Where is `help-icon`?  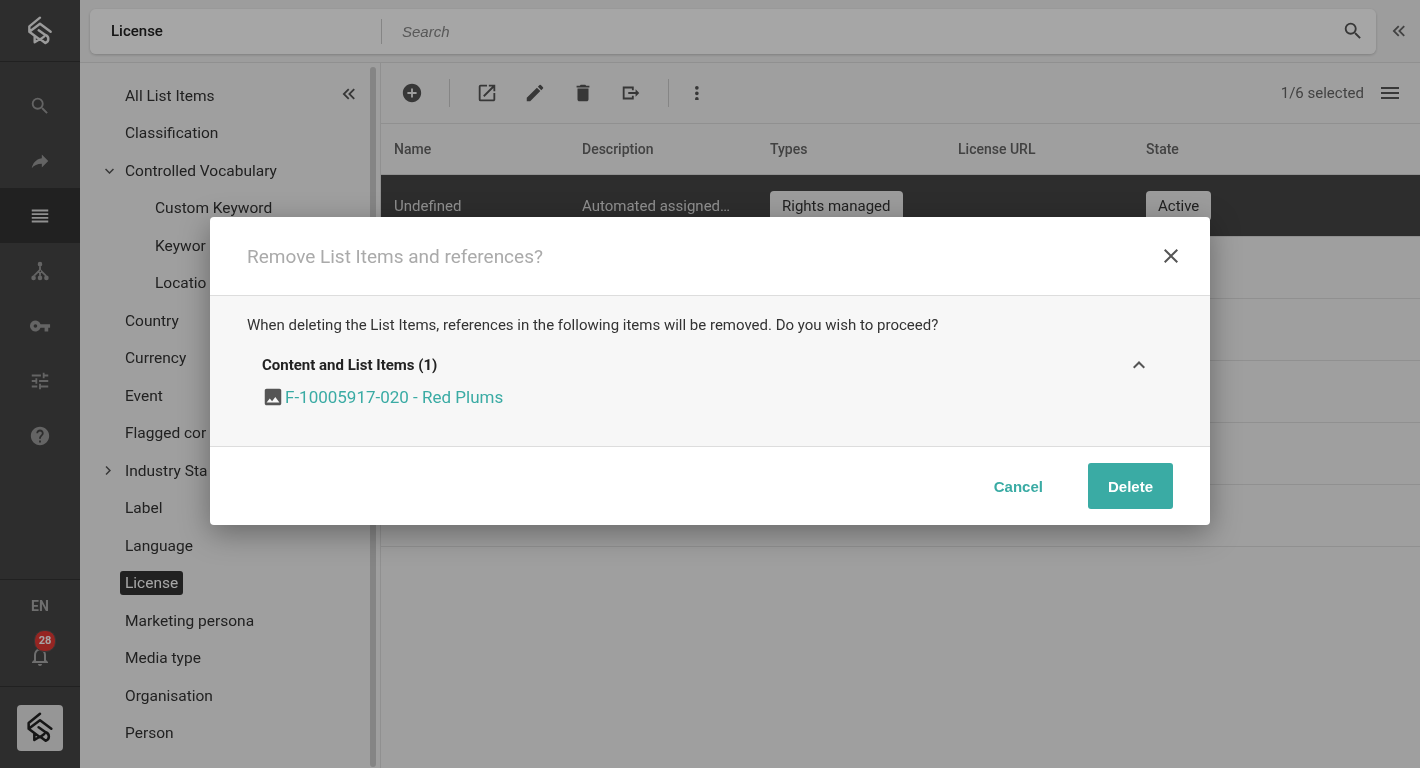 help-icon is located at coordinates (40, 435).